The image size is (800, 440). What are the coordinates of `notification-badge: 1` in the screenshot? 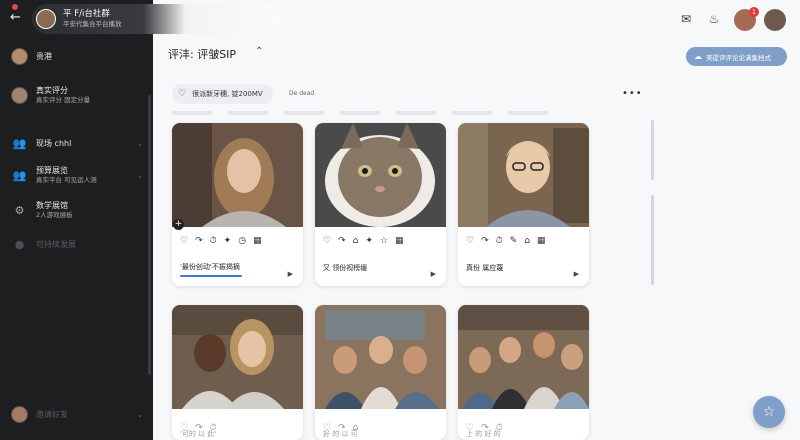 It's located at (754, 12).